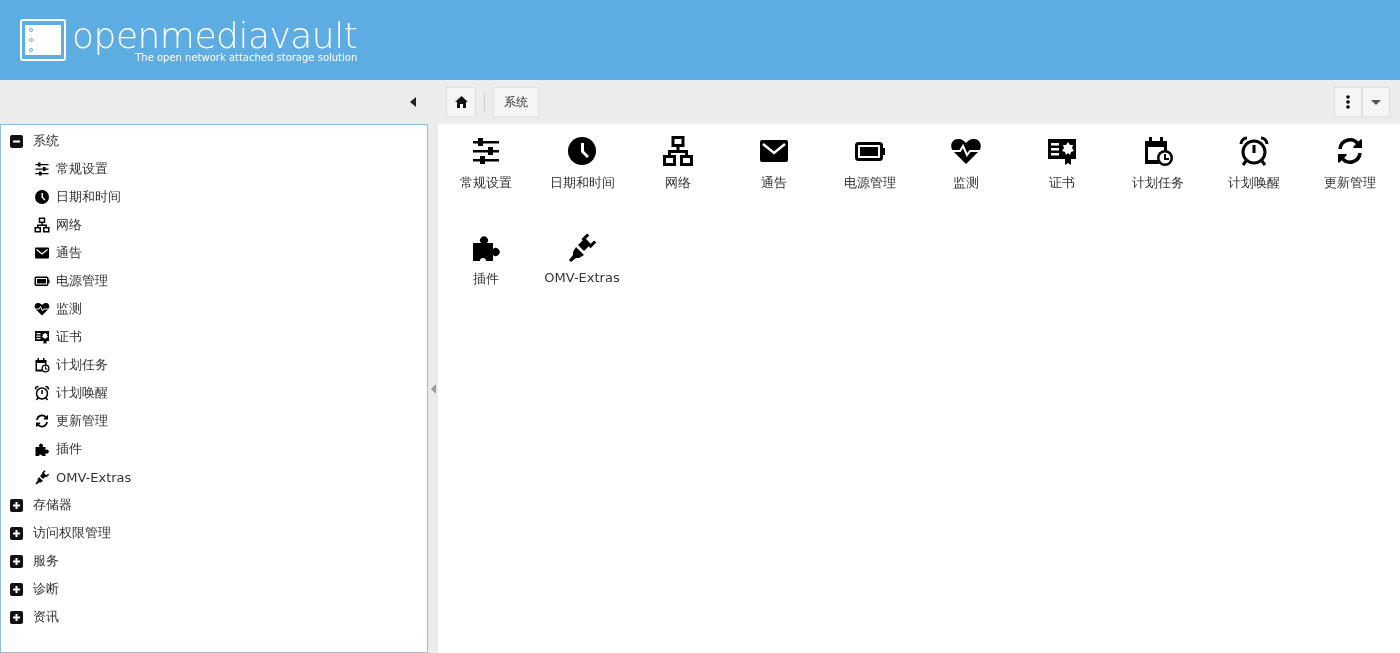  I want to click on tree-item: 通告, so click(214, 253).